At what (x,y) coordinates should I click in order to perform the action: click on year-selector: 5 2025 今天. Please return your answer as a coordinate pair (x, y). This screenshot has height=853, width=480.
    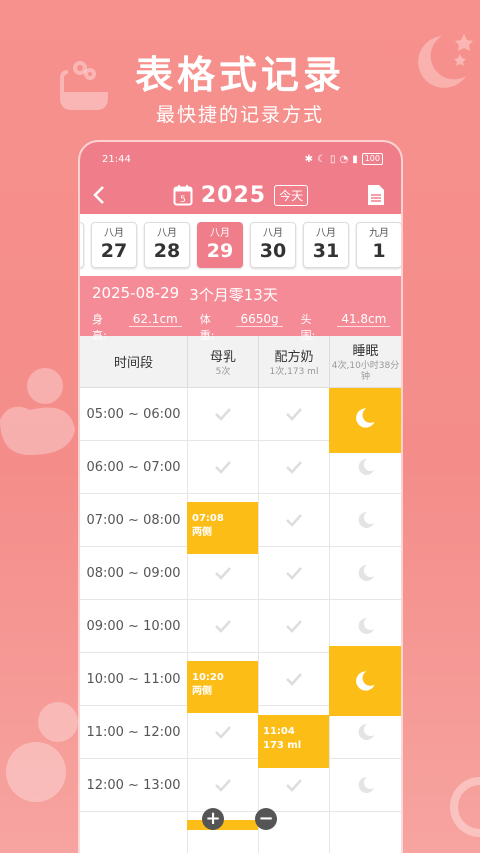
    Looking at the image, I should click on (241, 195).